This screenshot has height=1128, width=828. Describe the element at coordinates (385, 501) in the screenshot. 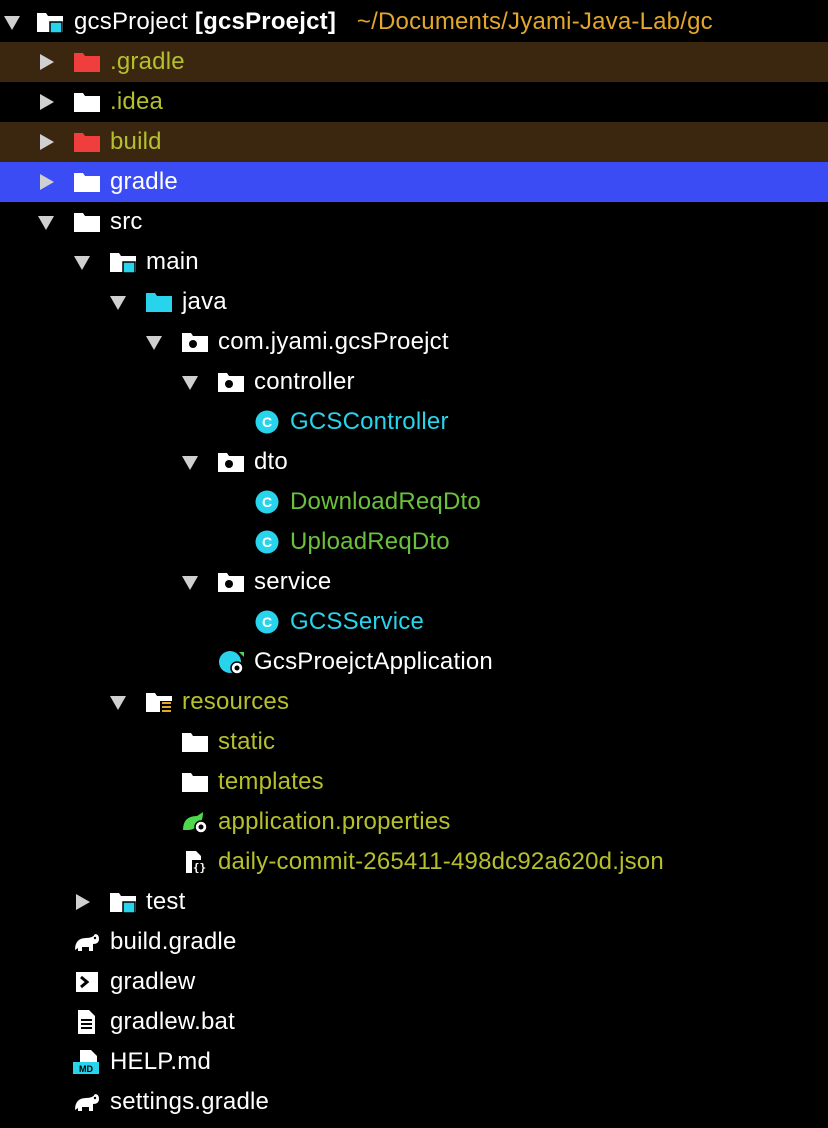

I see `tree-item-label: DownloadReqDto` at that location.